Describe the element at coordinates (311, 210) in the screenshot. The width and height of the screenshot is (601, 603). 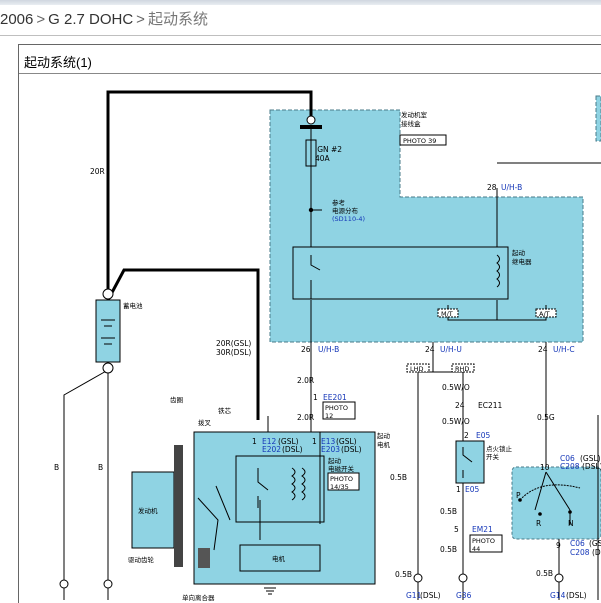
I see `ref-dot` at that location.